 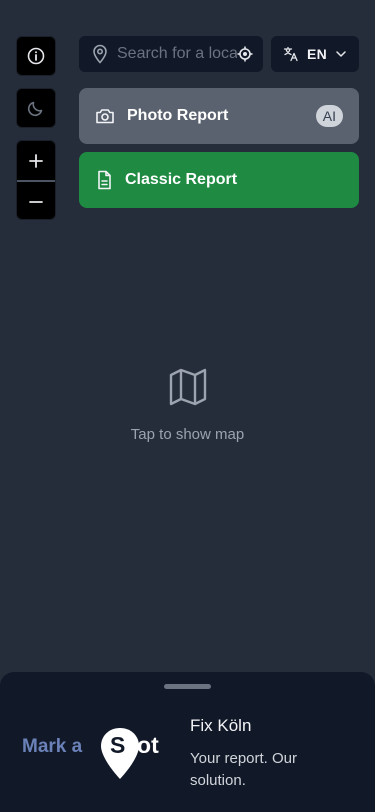 What do you see at coordinates (290, 54) in the screenshot?
I see `translate-icon` at bounding box center [290, 54].